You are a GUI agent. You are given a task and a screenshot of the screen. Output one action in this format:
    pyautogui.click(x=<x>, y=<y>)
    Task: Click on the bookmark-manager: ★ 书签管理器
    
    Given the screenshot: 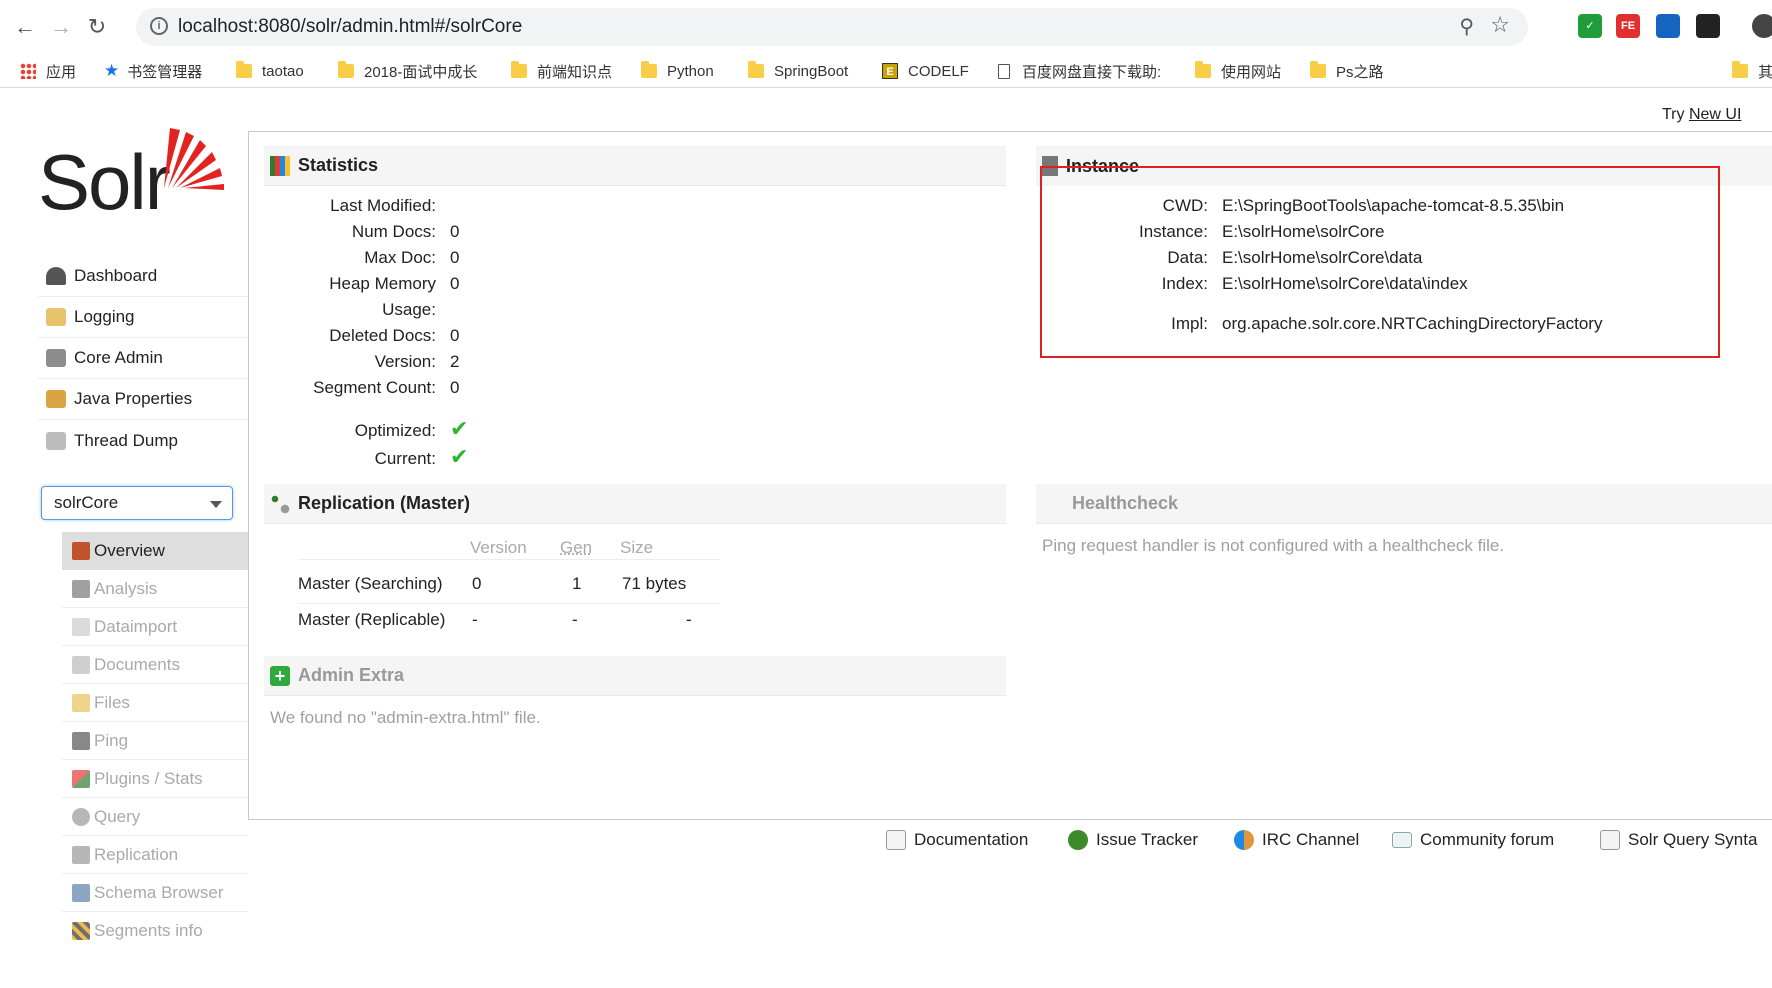 What is the action you would take?
    pyautogui.click(x=153, y=71)
    